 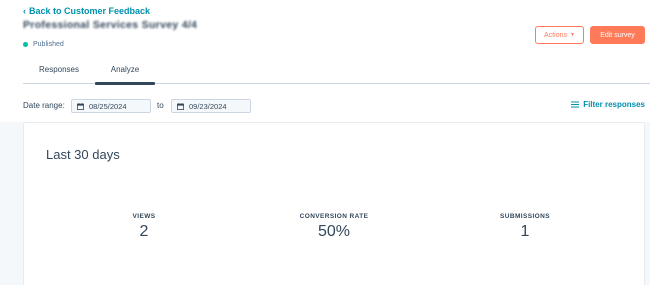 What do you see at coordinates (575, 104) in the screenshot?
I see `filter-lines-icon` at bounding box center [575, 104].